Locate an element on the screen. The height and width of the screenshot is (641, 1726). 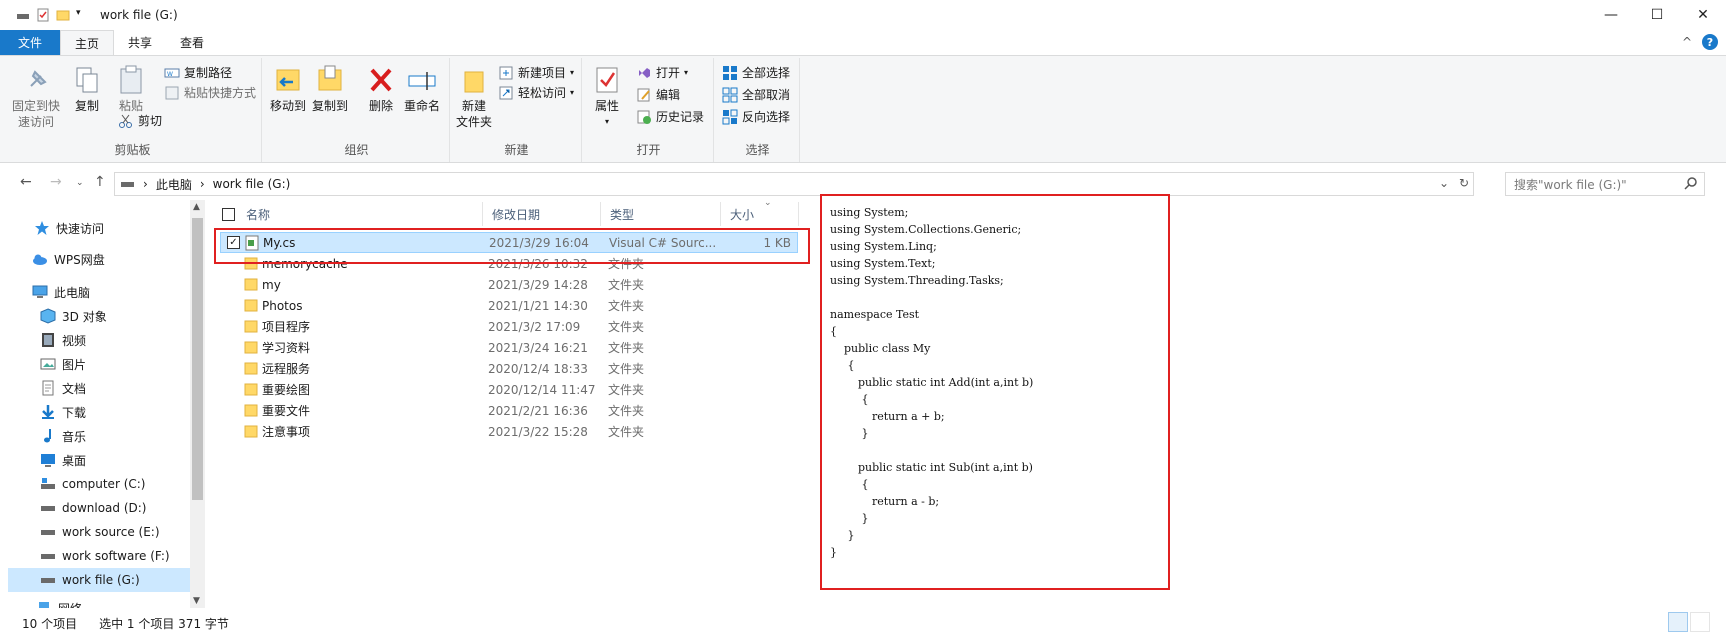
search-box: 搜索"work file (G:)" is located at coordinates (1605, 184).